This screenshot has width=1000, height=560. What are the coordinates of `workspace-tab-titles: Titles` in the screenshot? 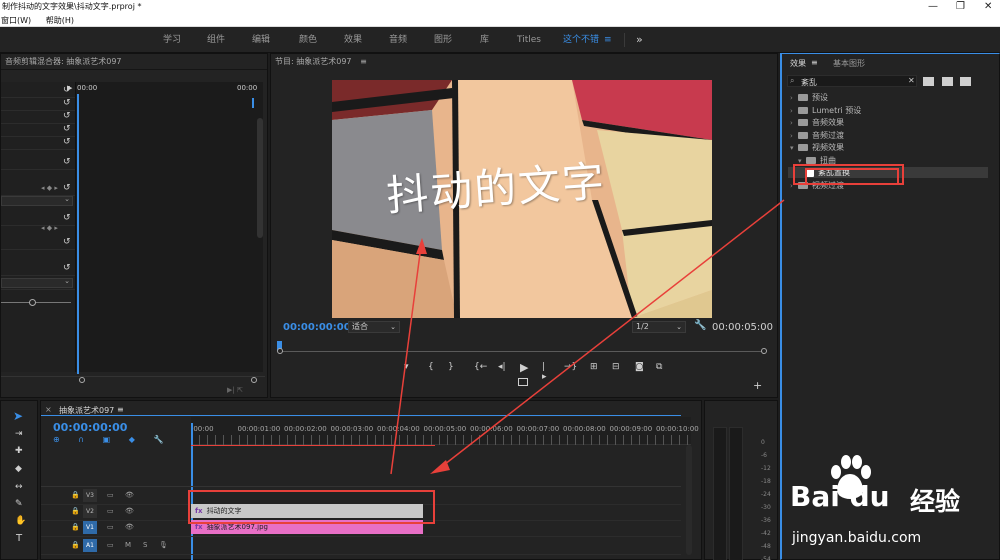 It's located at (529, 40).